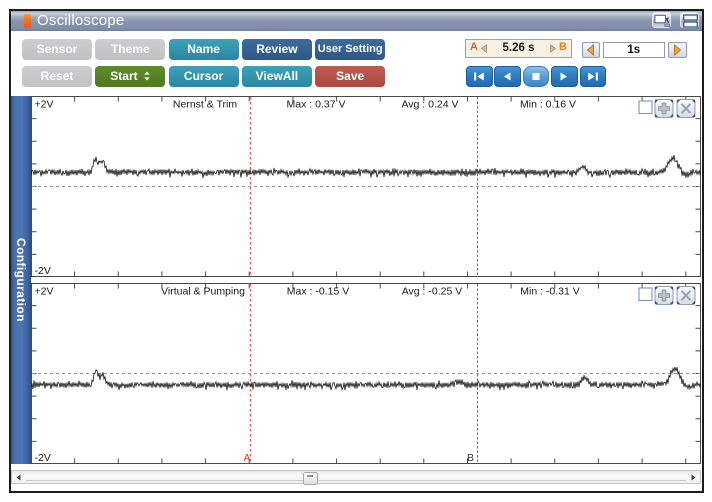  I want to click on svg-text: Min : -0.31 V, so click(550, 292).